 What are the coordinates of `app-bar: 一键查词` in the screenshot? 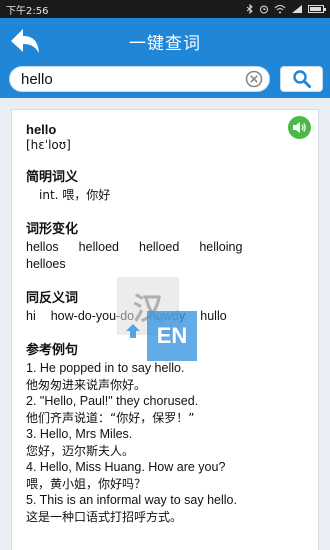 It's located at (165, 41).